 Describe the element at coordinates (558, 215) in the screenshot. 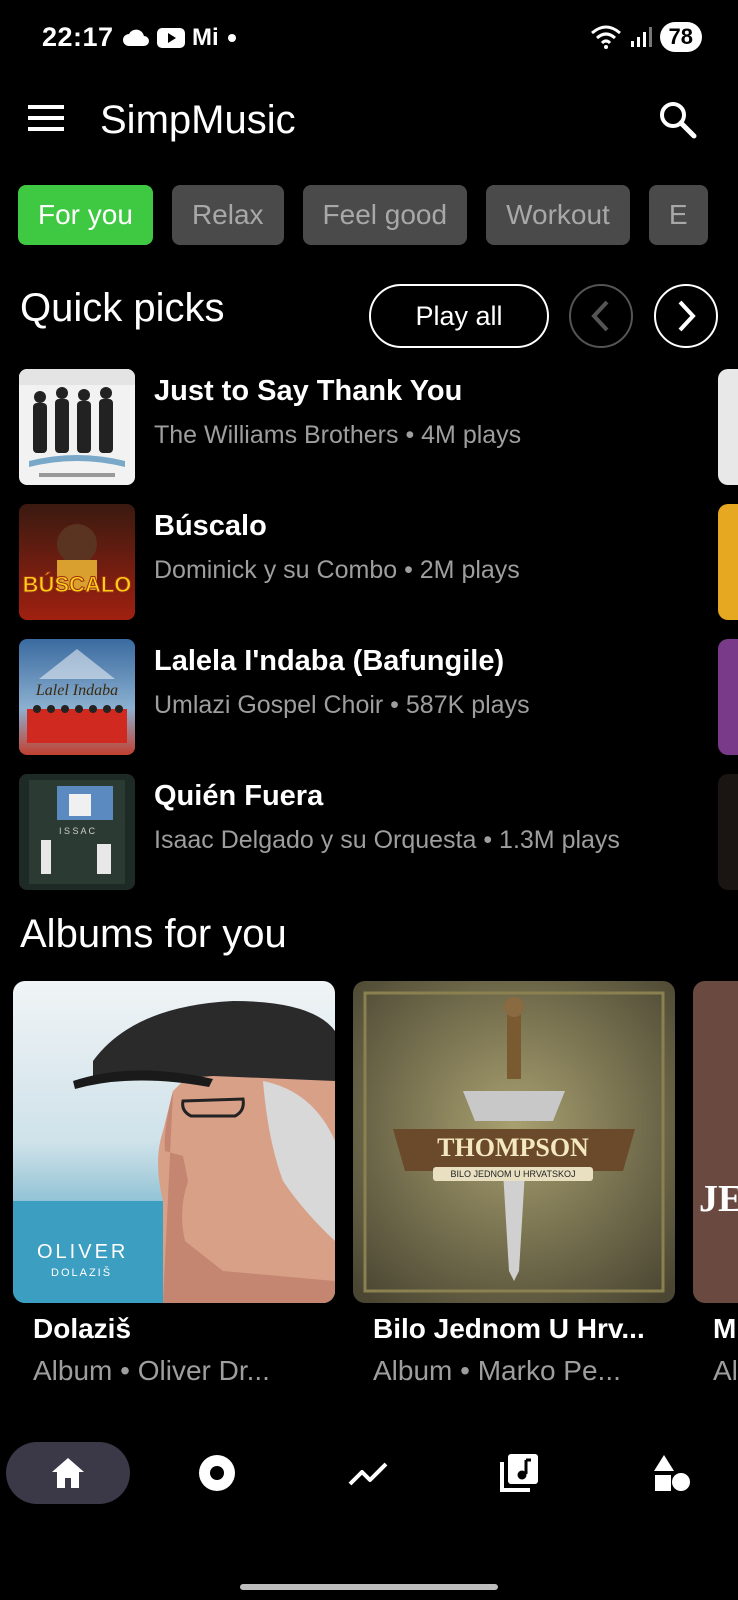

I see `chip-workout: Workout` at that location.